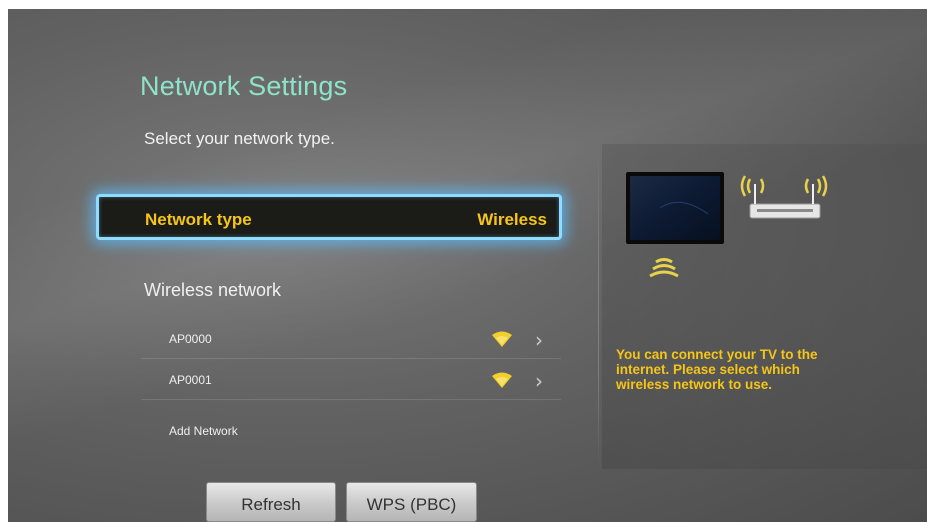  Describe the element at coordinates (329, 217) in the screenshot. I see `network-type-row: Network type Wireless` at that location.